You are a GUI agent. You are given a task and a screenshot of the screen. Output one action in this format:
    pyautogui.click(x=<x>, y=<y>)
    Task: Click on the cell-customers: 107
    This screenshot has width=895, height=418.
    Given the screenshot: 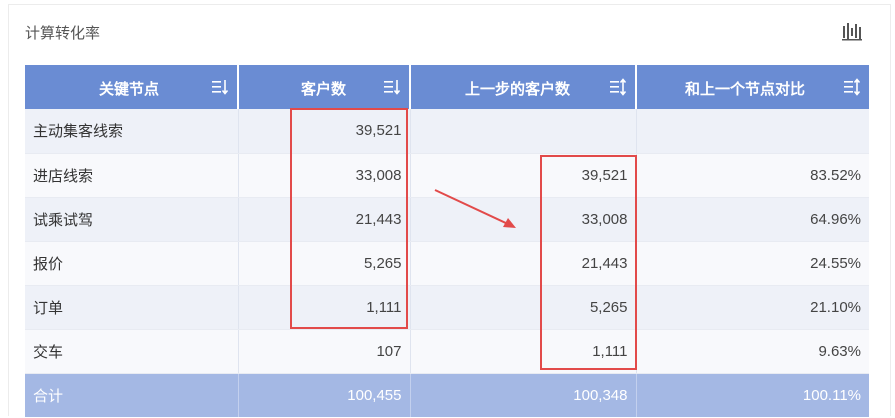 What is the action you would take?
    pyautogui.click(x=324, y=351)
    